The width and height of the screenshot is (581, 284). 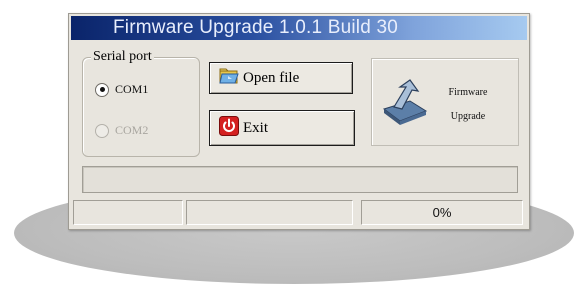 I want to click on com1-radio: COM1, so click(x=121, y=89).